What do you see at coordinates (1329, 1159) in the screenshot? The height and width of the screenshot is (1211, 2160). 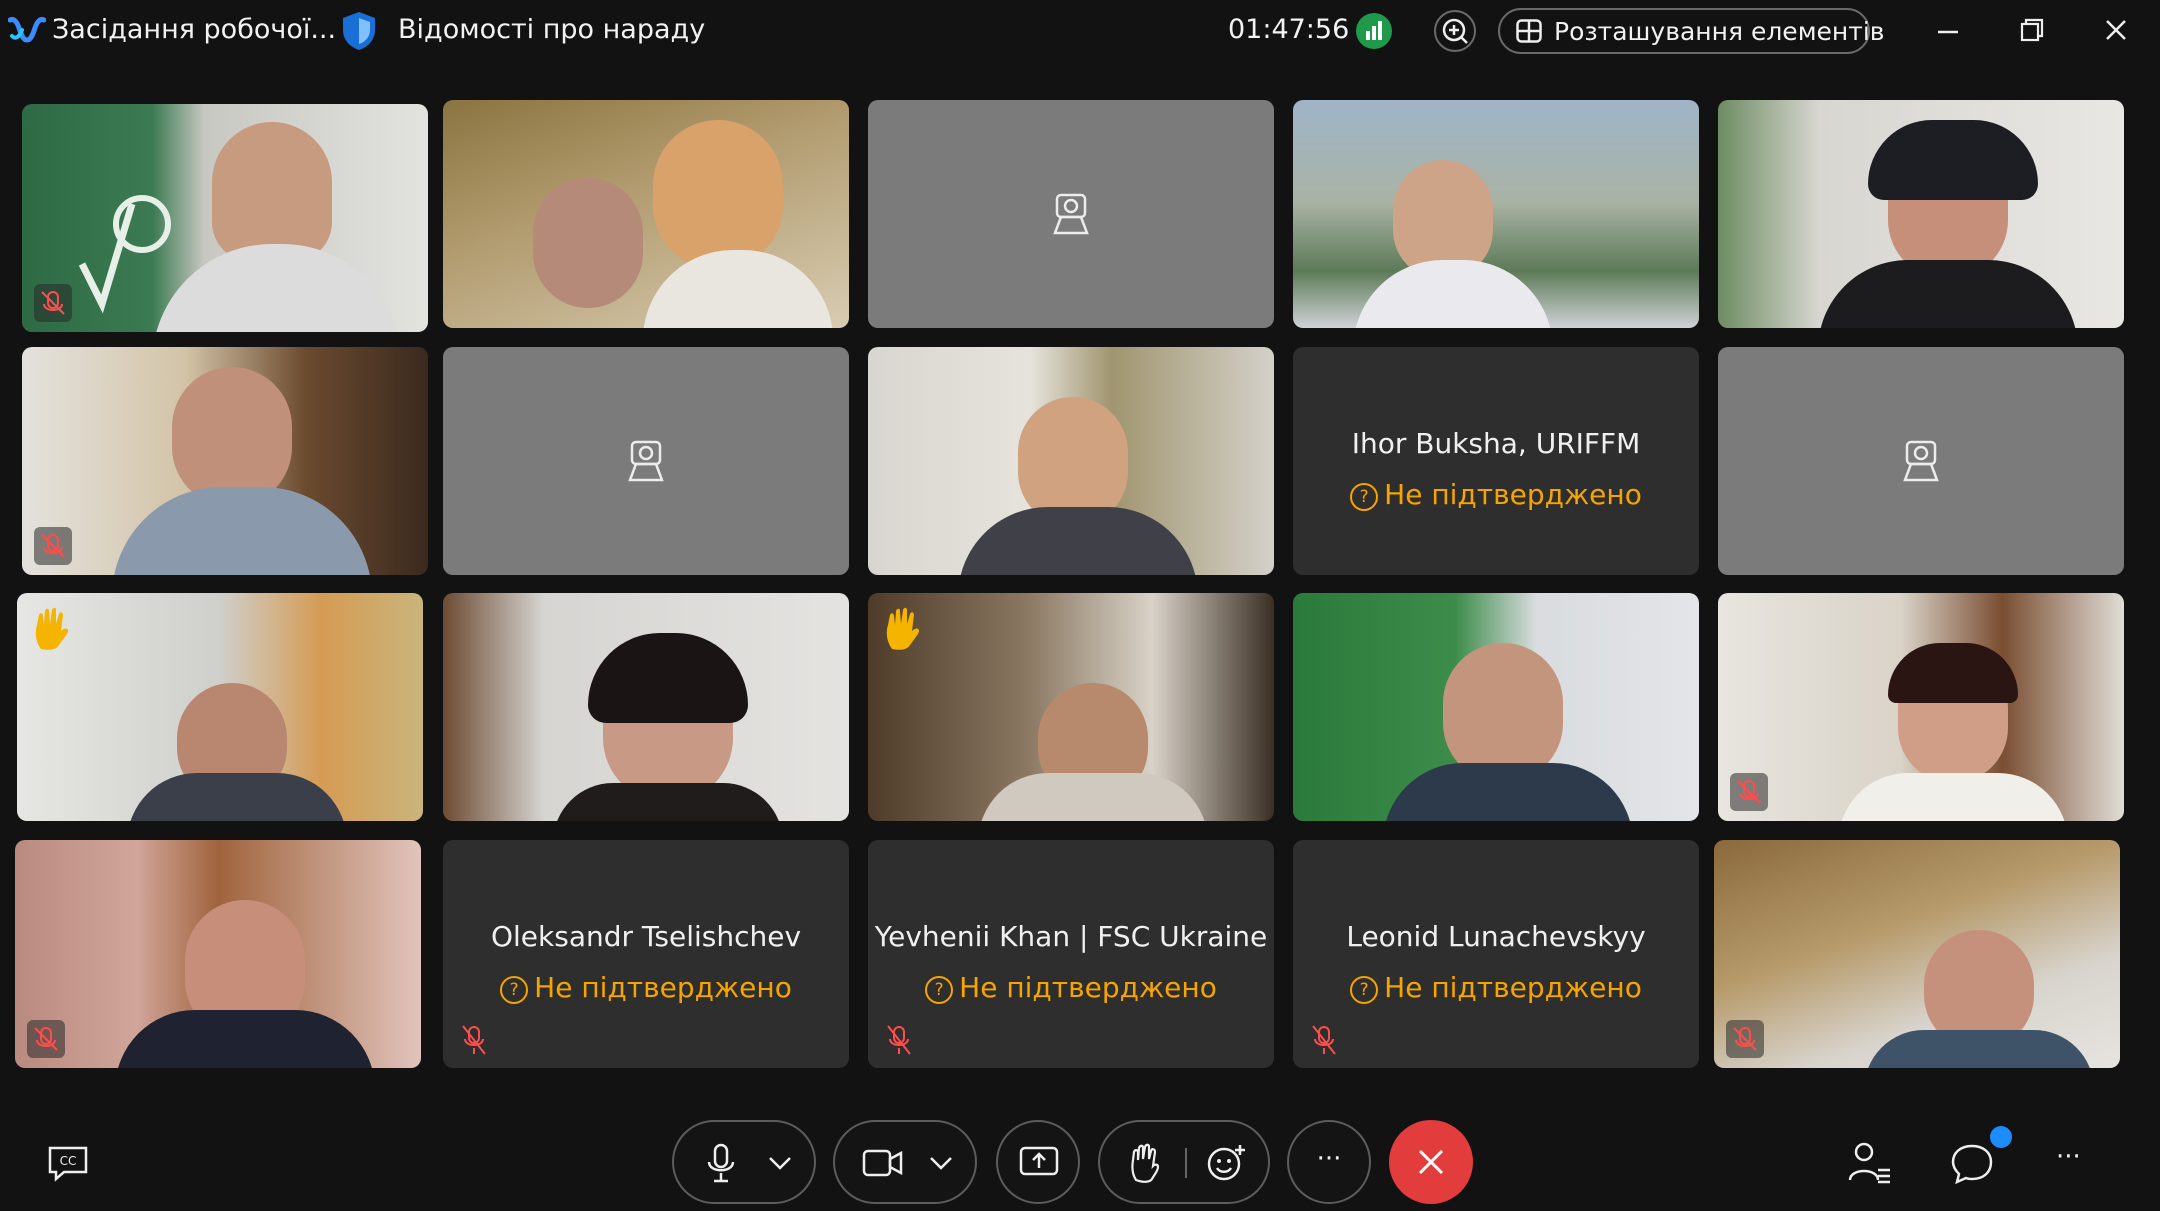 I see `more-icon: ···` at bounding box center [1329, 1159].